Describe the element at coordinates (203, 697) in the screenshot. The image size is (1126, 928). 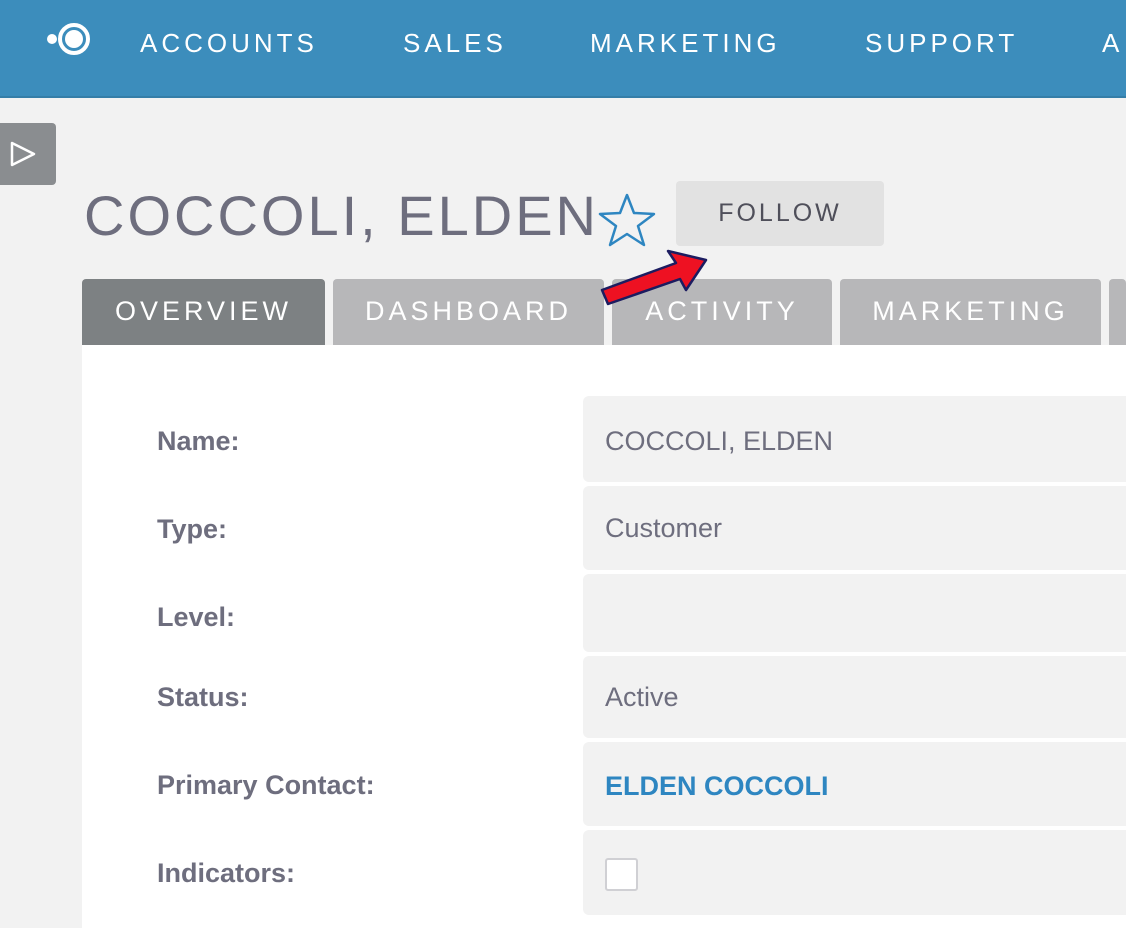
I see `status-label: Status:` at that location.